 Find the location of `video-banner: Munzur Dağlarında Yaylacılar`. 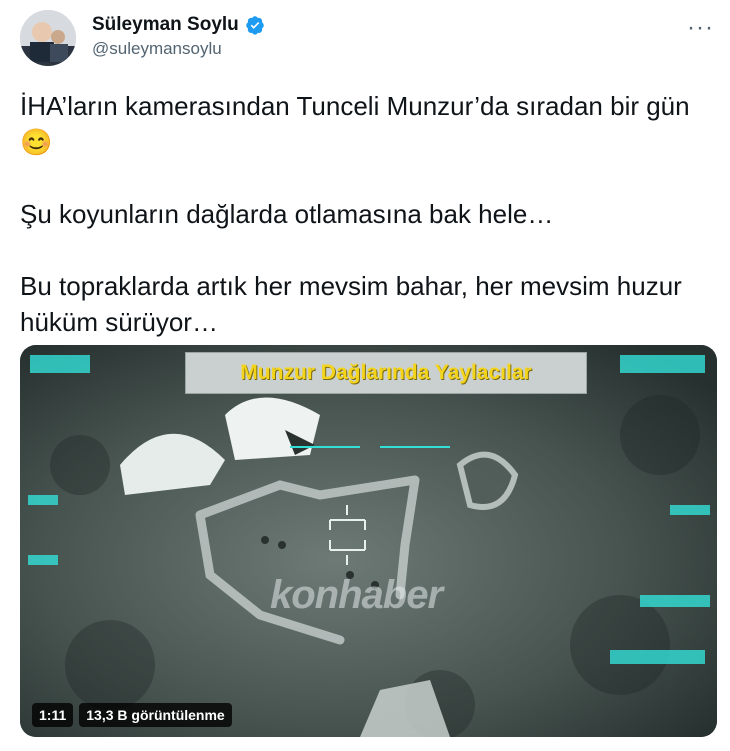

video-banner: Munzur Dağlarında Yaylacılar is located at coordinates (386, 373).